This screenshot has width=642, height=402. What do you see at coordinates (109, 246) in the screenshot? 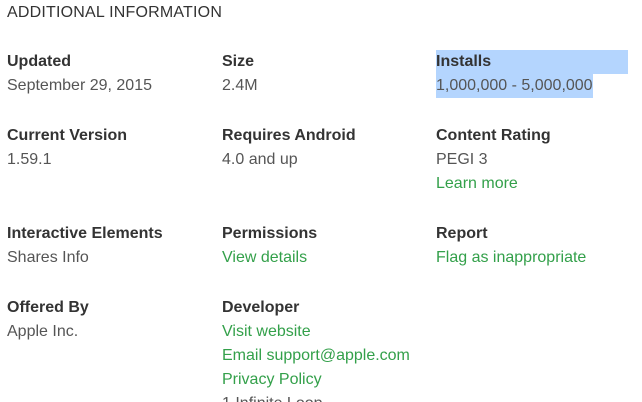
I see `interactive-elements-field: Interactive Elements Shares Info` at bounding box center [109, 246].